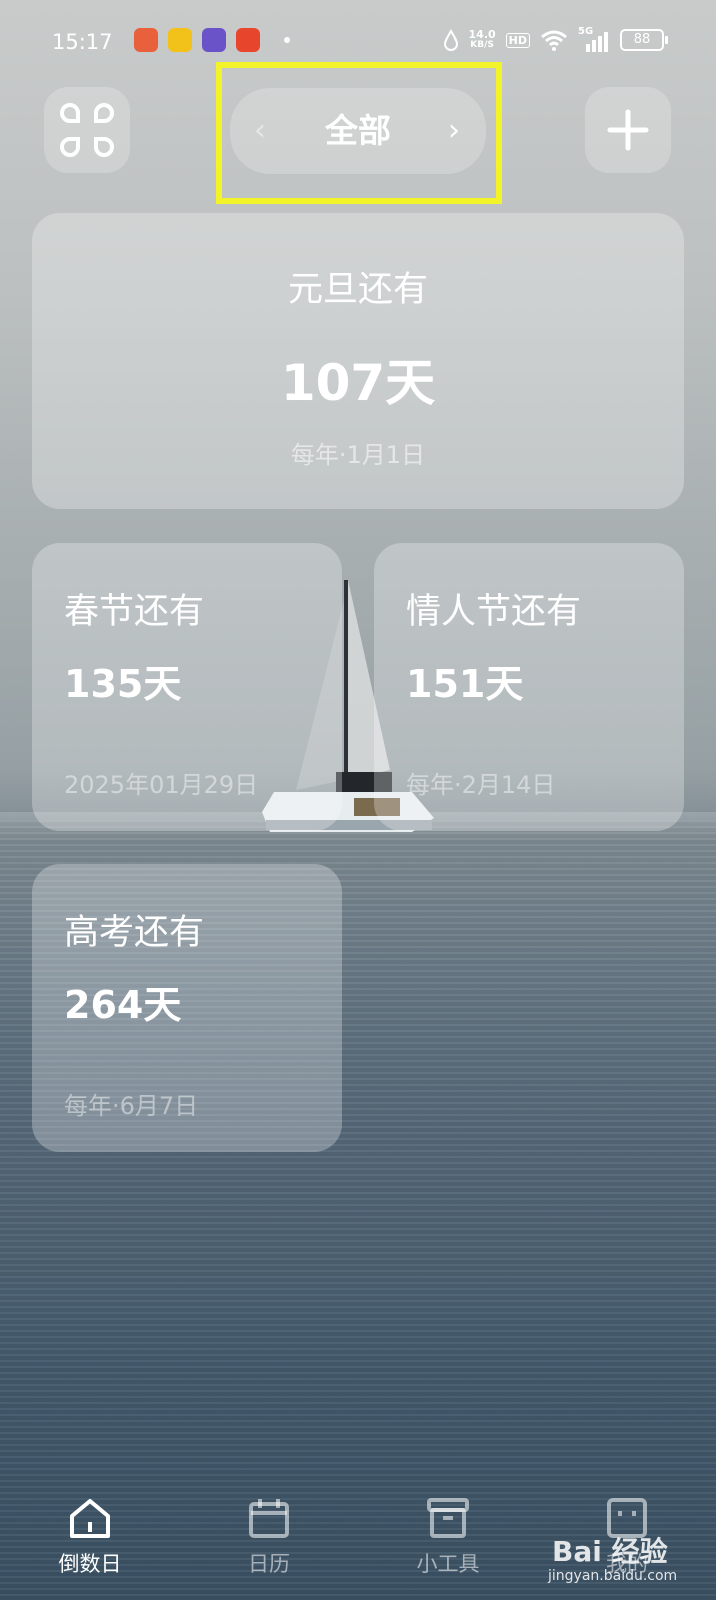  Describe the element at coordinates (450, 40) in the screenshot. I see `data-saver-icon` at that location.